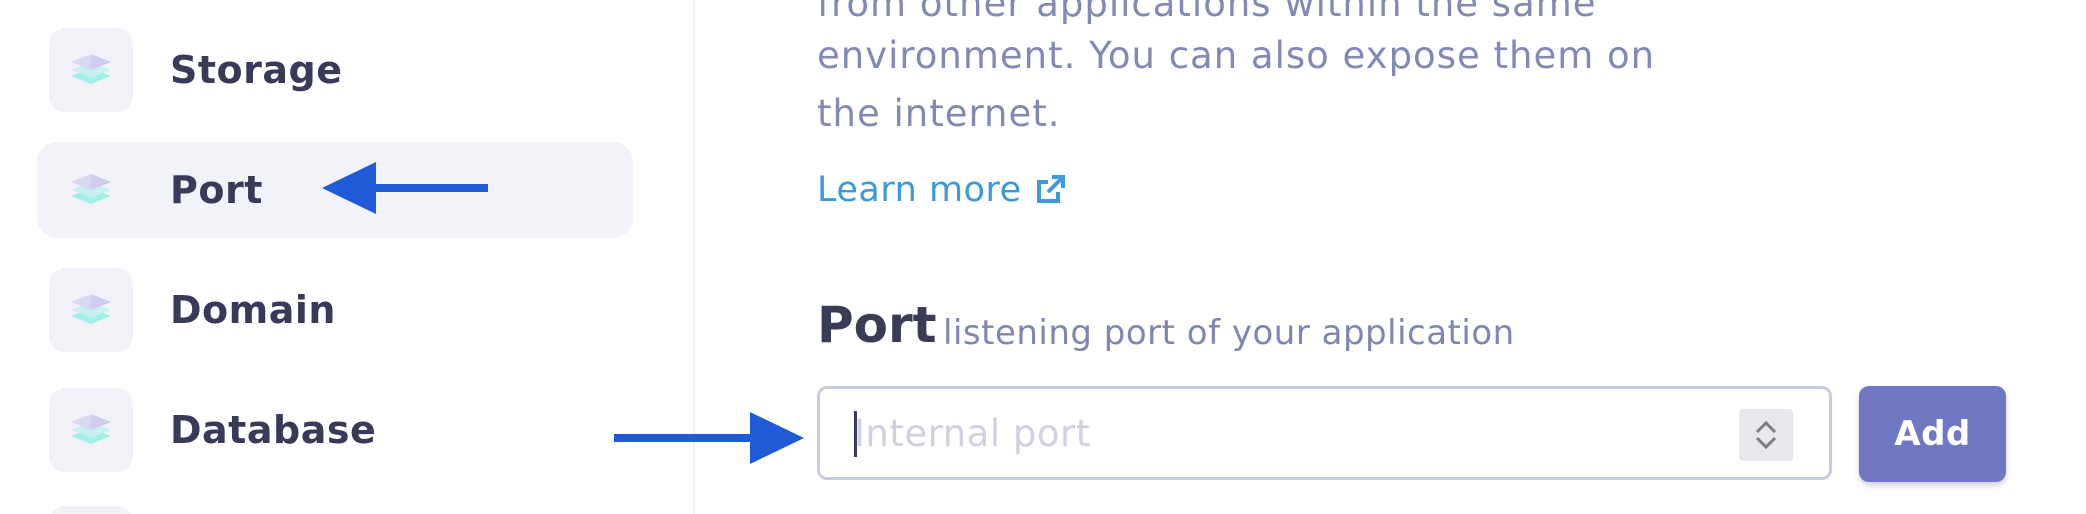  I want to click on sidebar-item-label: Domain, so click(253, 310).